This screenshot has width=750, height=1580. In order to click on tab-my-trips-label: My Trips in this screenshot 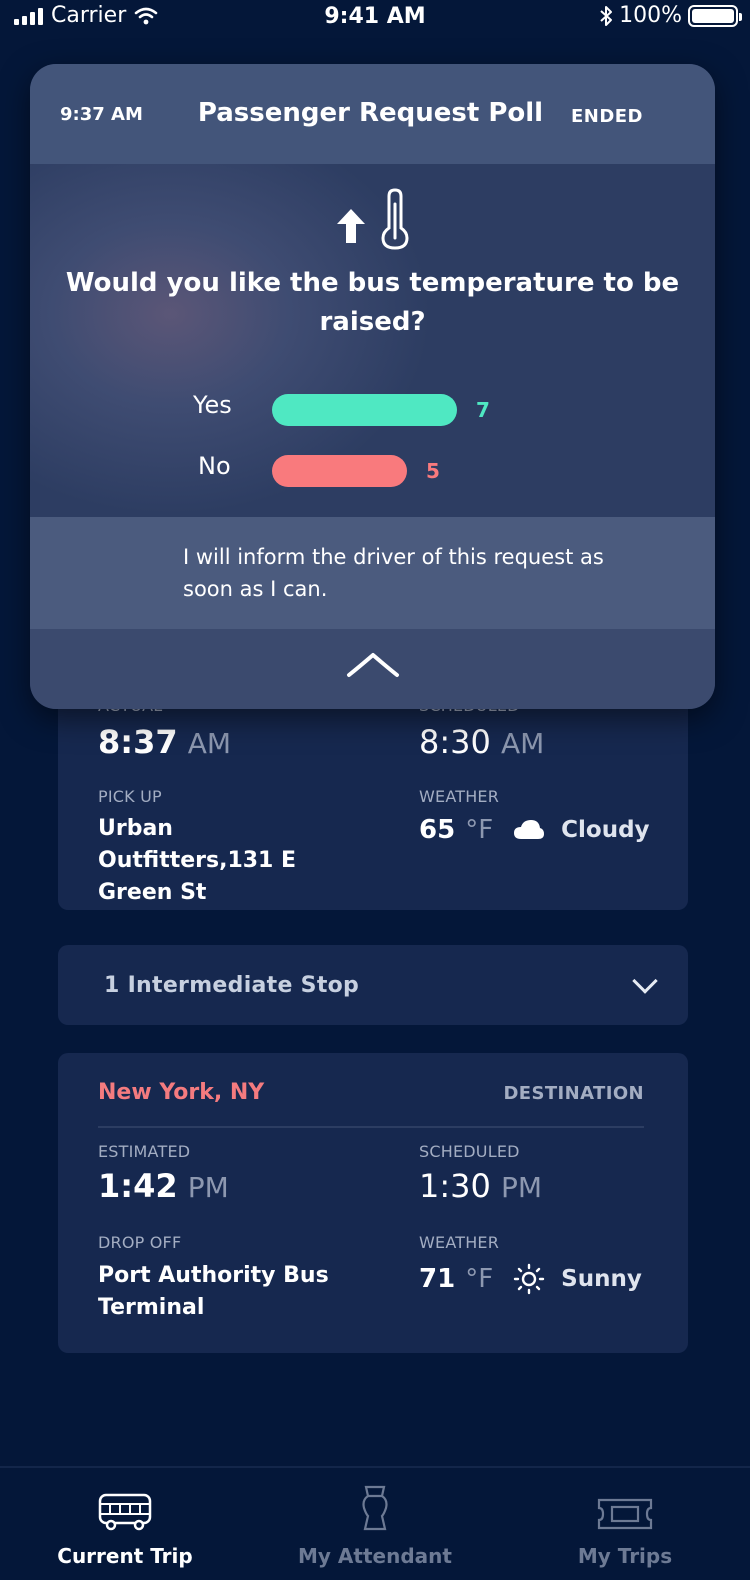, I will do `click(625, 1556)`.